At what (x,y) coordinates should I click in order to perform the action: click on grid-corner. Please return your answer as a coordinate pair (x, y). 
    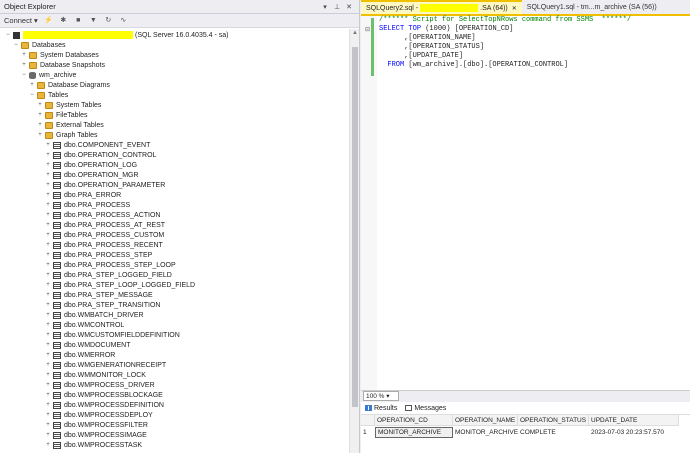
    Looking at the image, I should click on (368, 420).